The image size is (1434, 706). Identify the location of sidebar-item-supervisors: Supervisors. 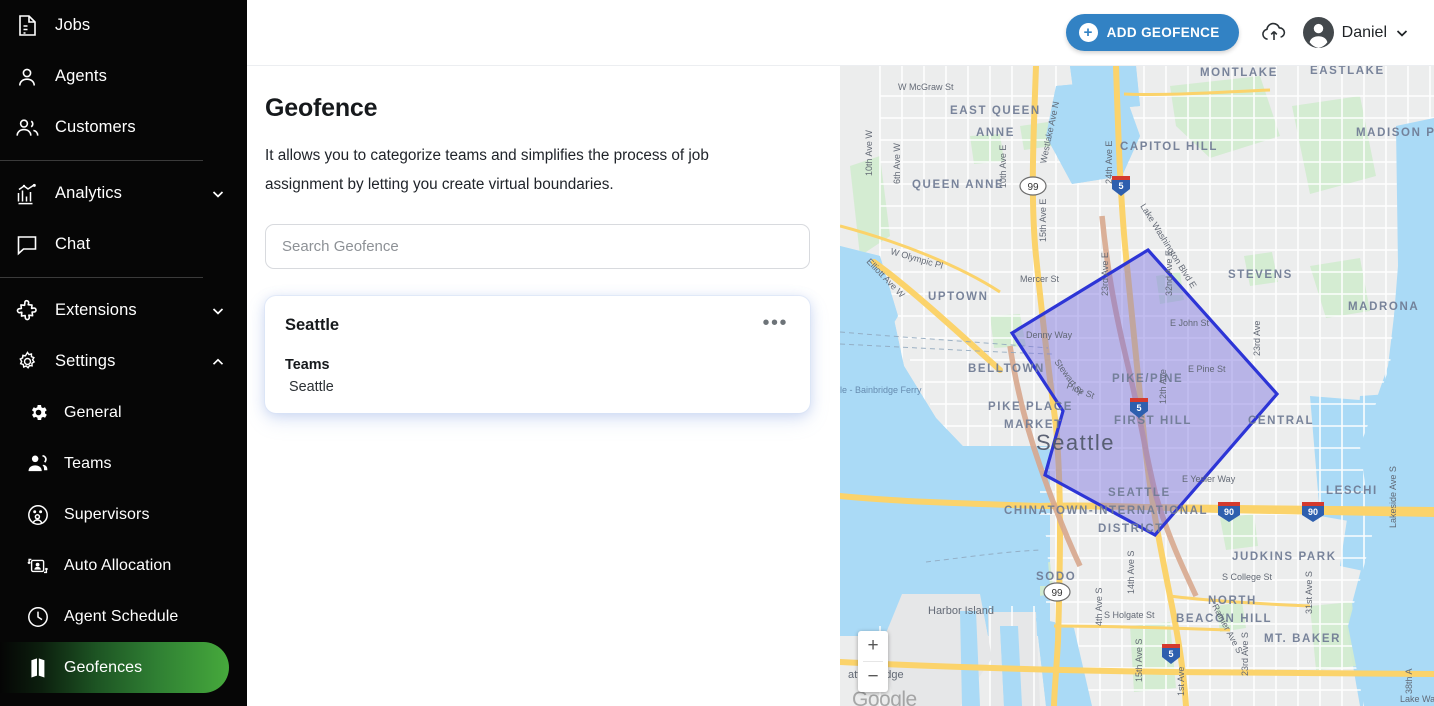
(123, 514).